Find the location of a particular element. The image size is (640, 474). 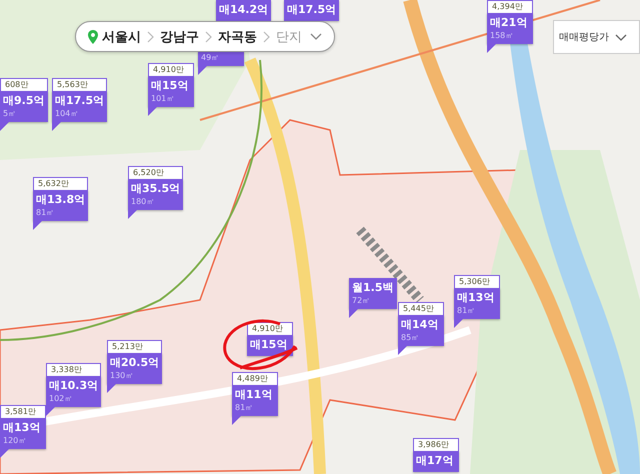

floor-area: 72㎡ is located at coordinates (373, 301).